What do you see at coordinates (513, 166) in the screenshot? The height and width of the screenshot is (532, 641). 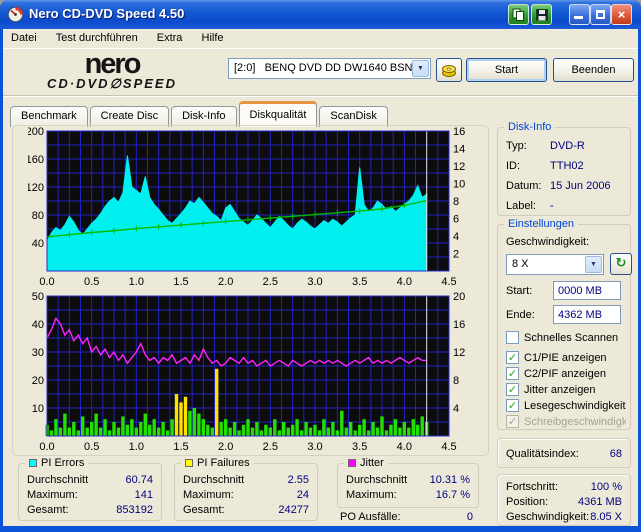 I see `disk-id-label: ID:` at bounding box center [513, 166].